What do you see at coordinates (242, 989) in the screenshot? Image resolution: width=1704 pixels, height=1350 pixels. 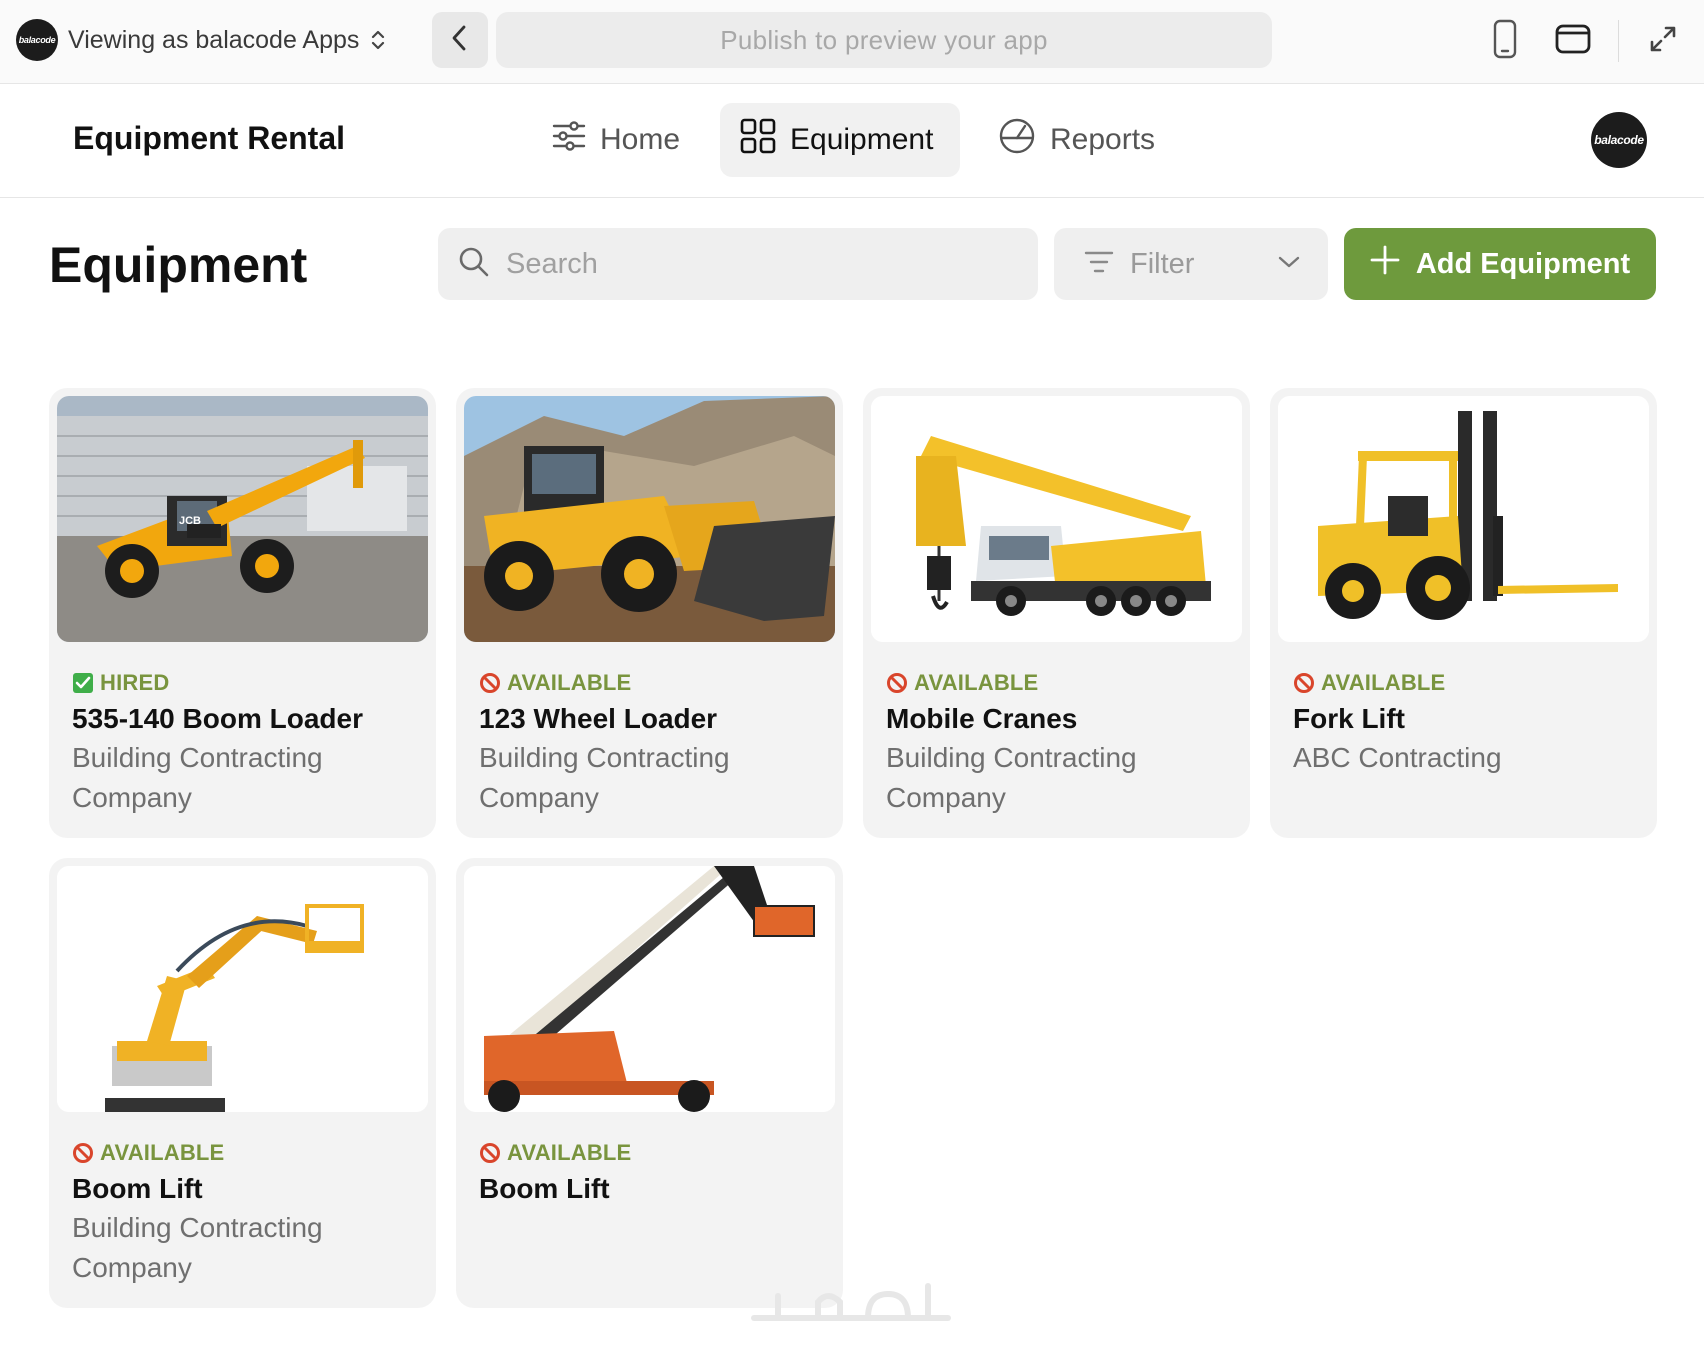 I see `equipment-image-articulating-boom-lift` at bounding box center [242, 989].